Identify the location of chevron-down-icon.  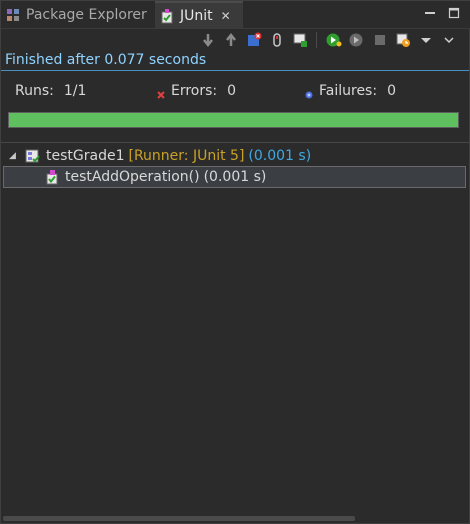
(425, 40).